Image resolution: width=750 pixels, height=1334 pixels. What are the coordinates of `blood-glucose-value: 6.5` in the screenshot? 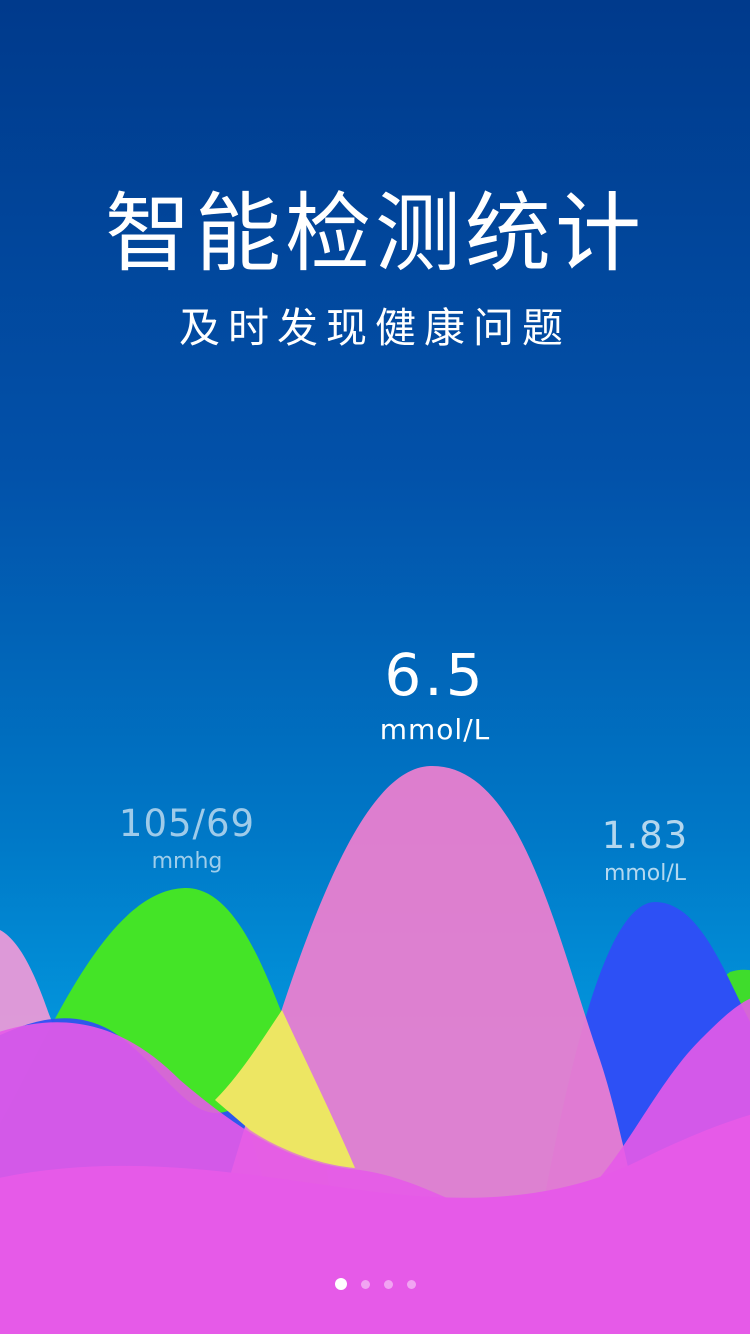 It's located at (435, 675).